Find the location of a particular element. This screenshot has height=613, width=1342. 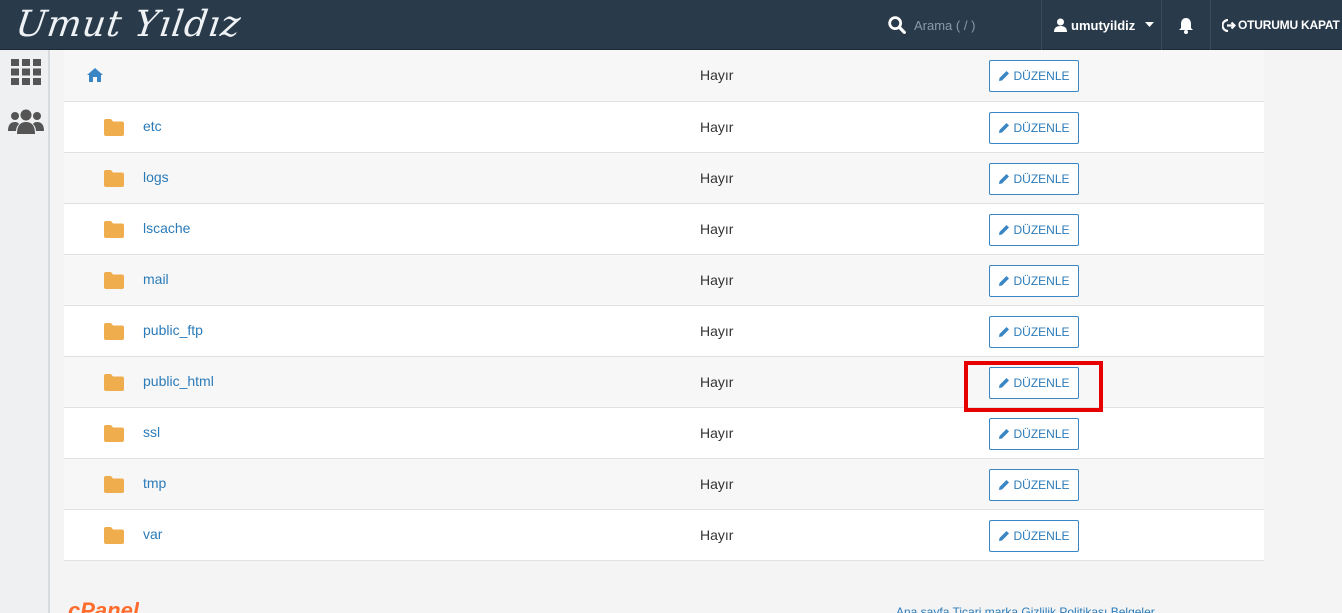

table-row: tmp Hayır DÜZENLE is located at coordinates (664, 484).